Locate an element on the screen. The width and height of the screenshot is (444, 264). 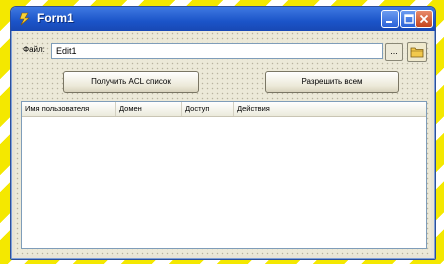
folder-icon is located at coordinates (417, 52).